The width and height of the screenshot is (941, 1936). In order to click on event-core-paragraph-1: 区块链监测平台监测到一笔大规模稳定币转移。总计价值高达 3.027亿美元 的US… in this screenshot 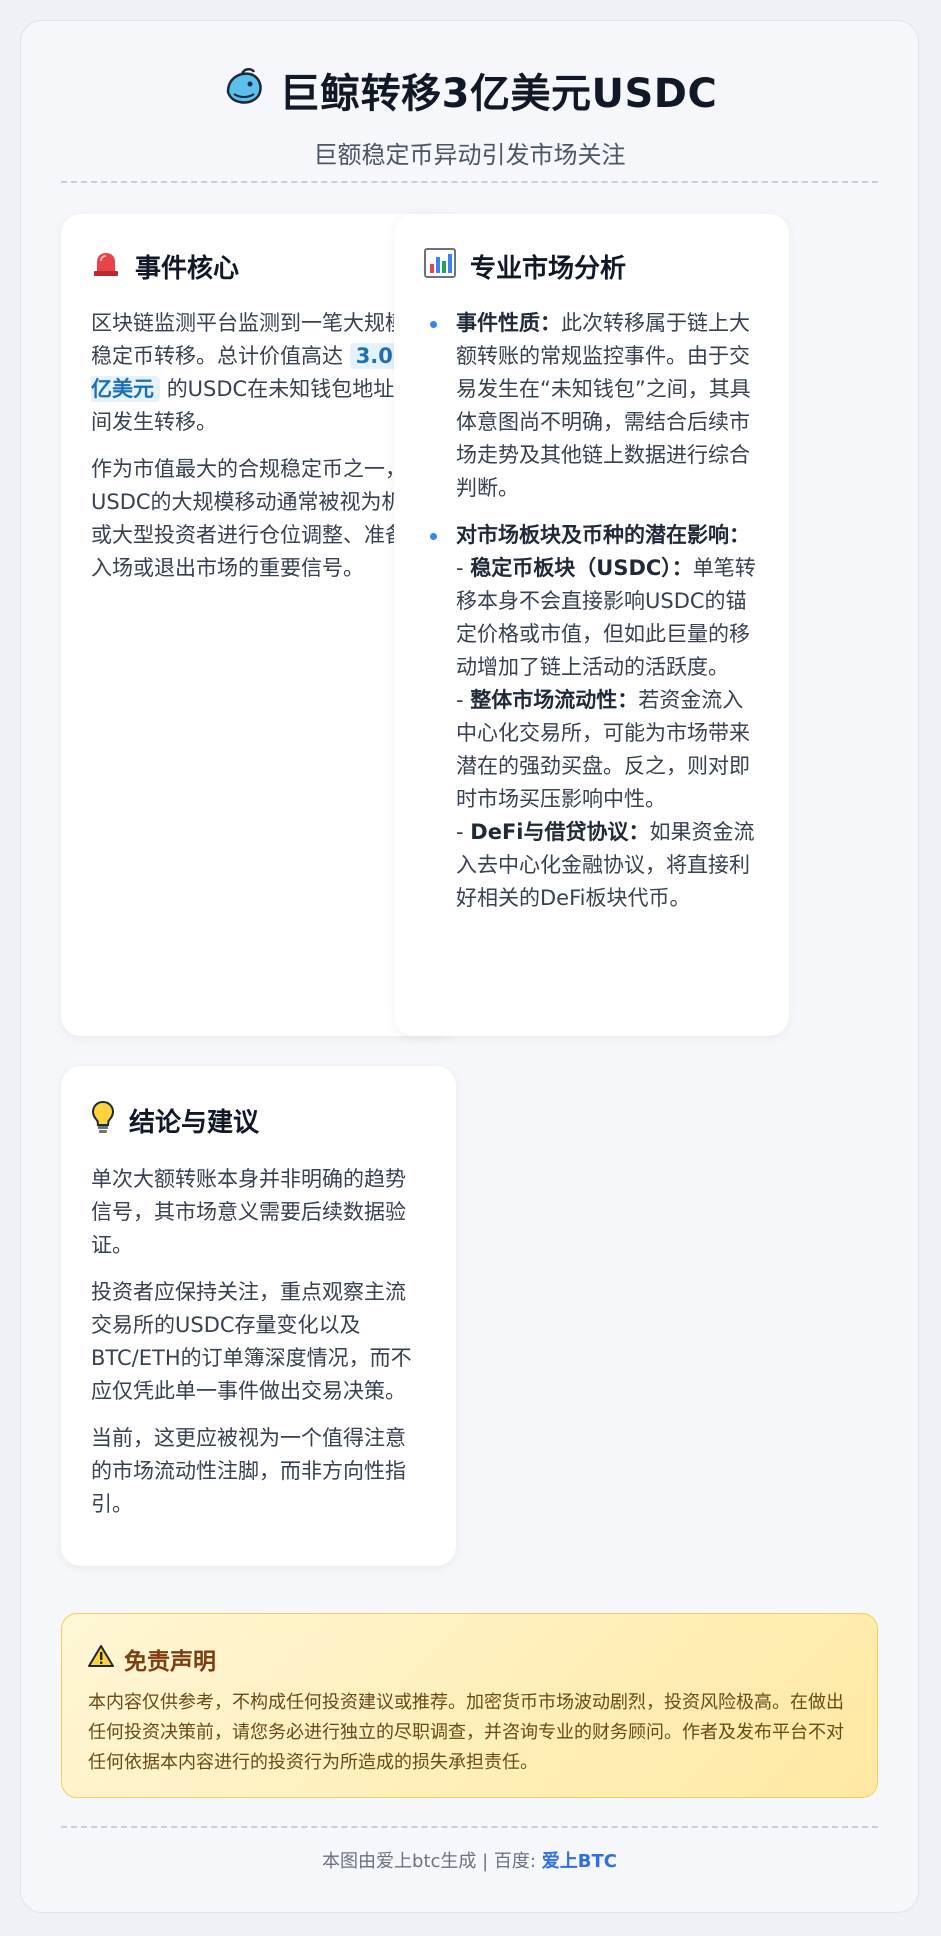, I will do `click(258, 373)`.